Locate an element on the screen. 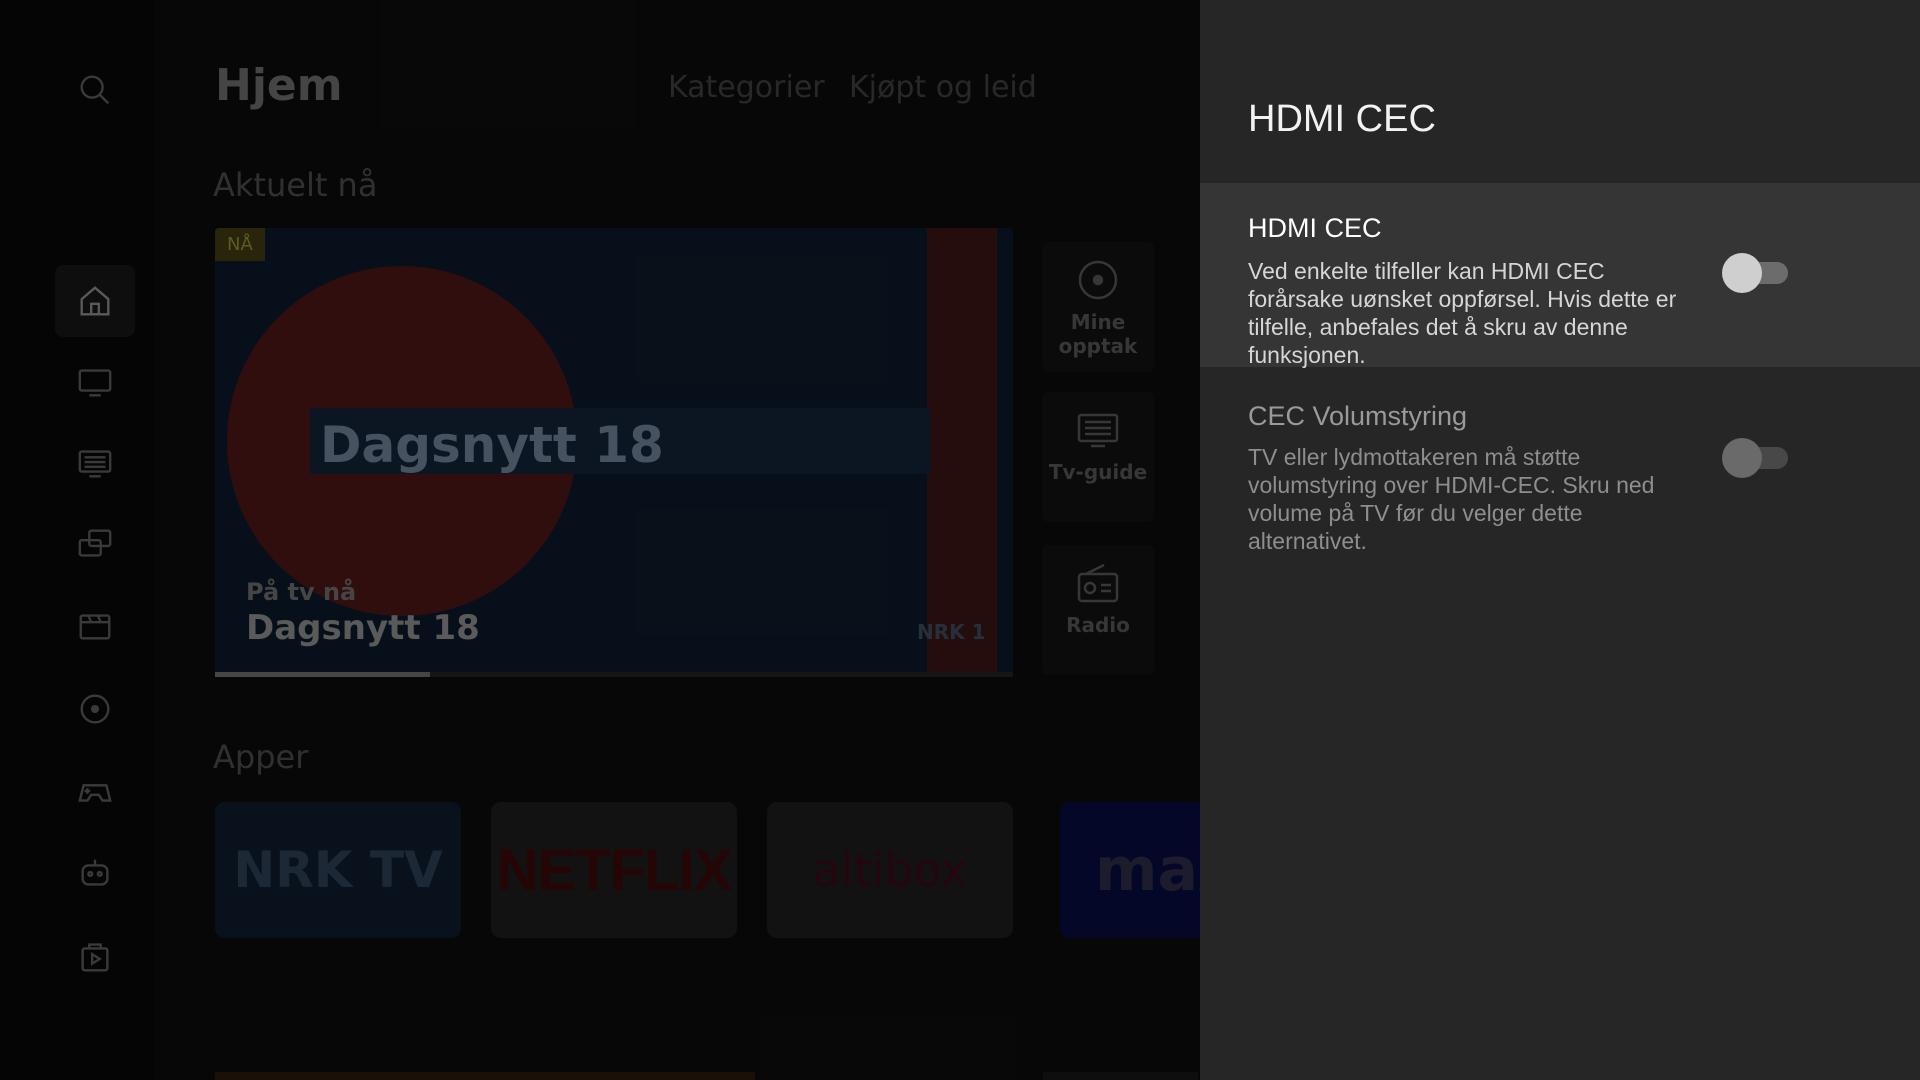  play-store-icon is located at coordinates (95, 957).